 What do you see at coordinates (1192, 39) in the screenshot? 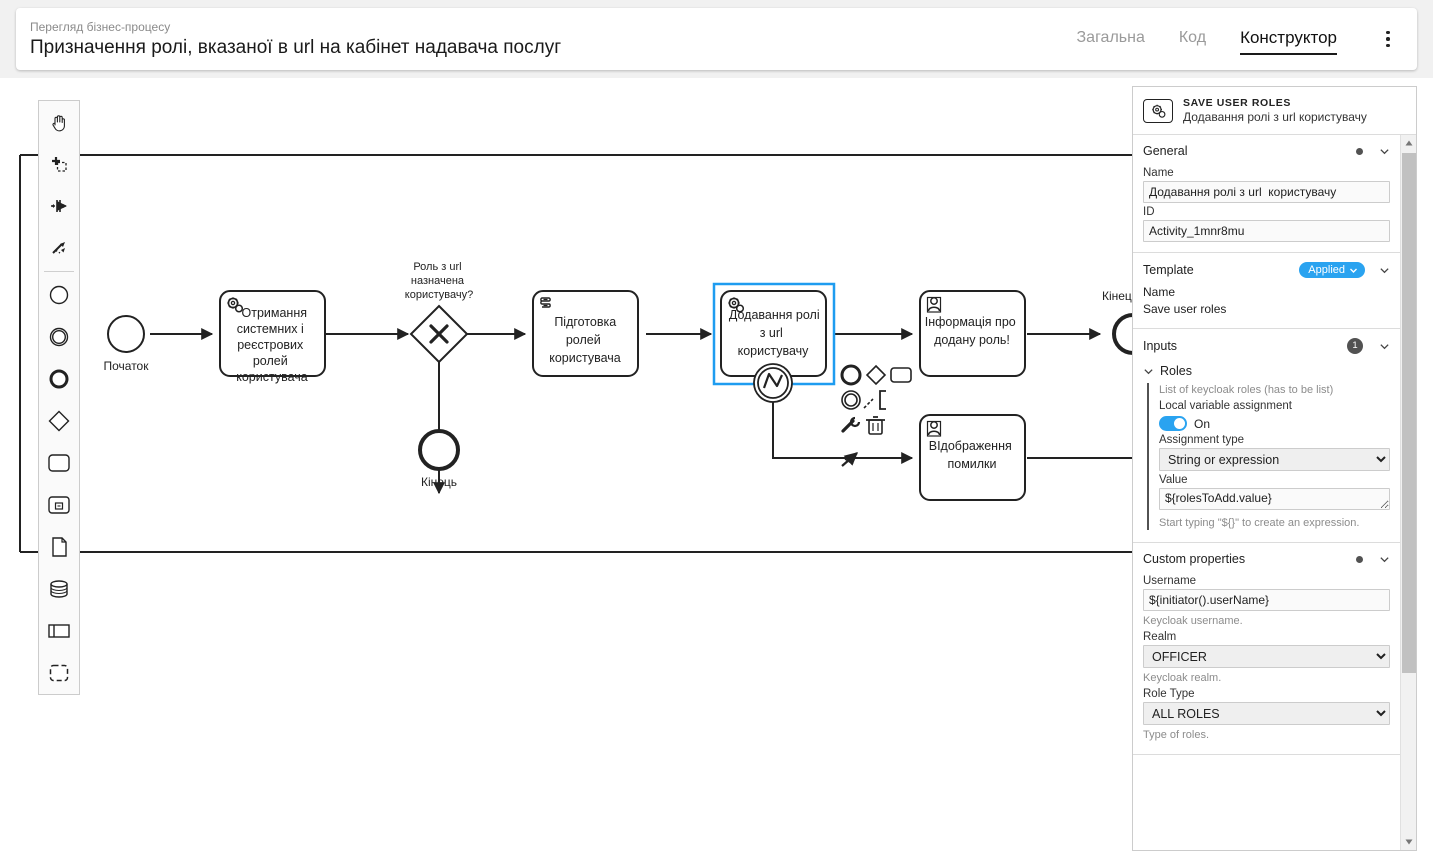
I see `tab-kod: Код` at bounding box center [1192, 39].